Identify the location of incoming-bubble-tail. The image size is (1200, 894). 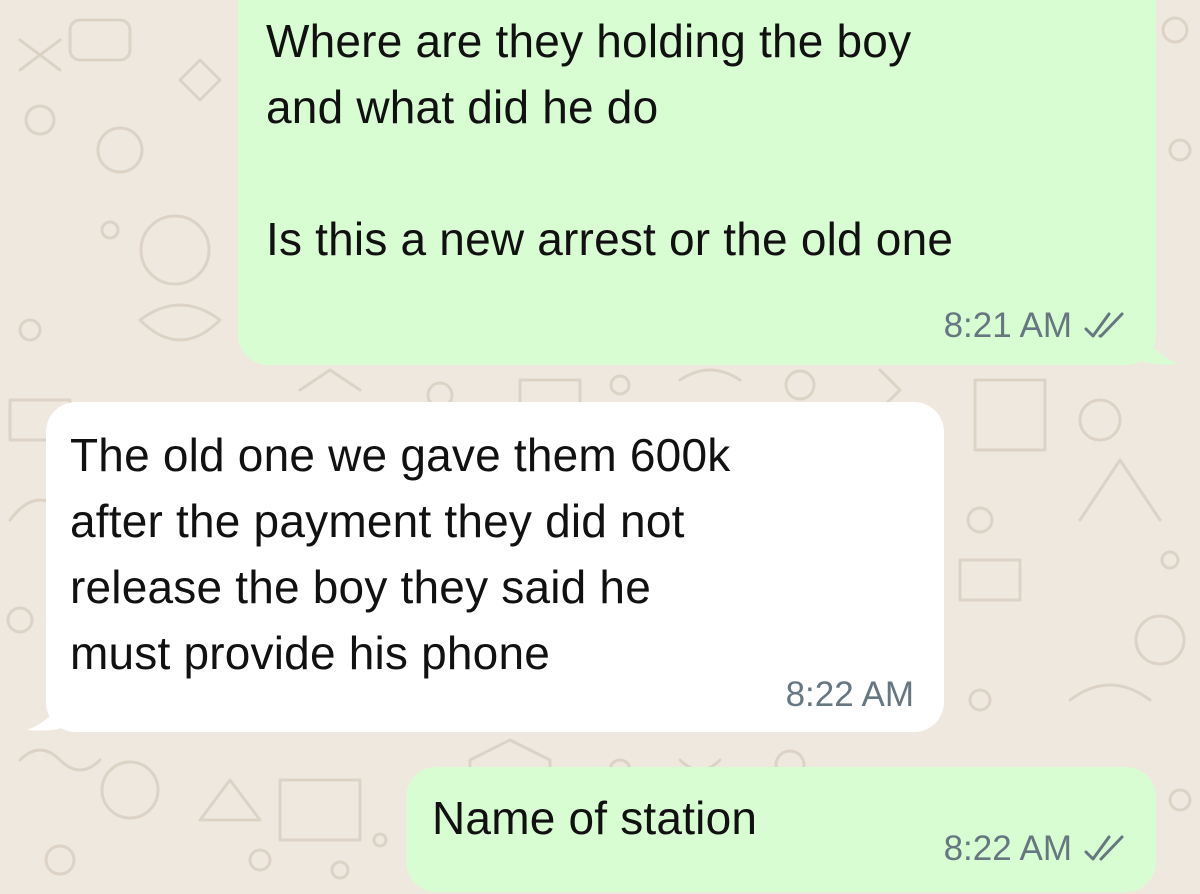
(46, 713).